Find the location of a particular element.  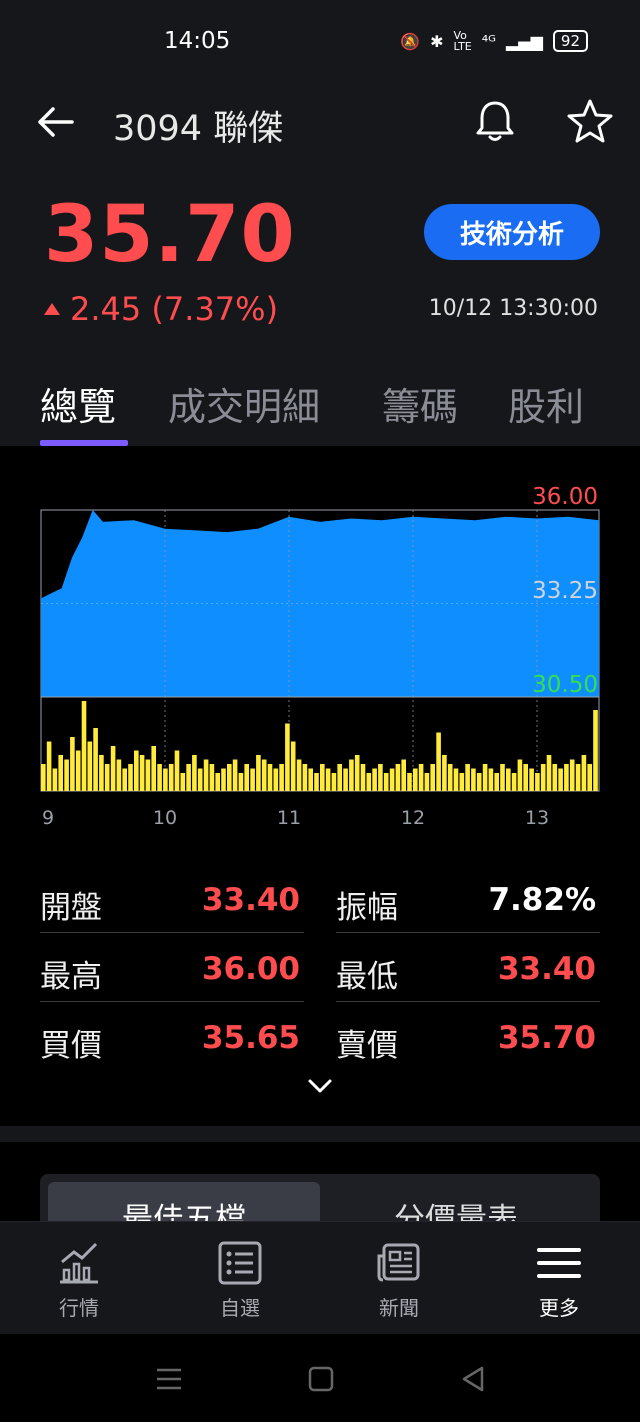

stat-low: 最低 33.40 is located at coordinates (468, 967).